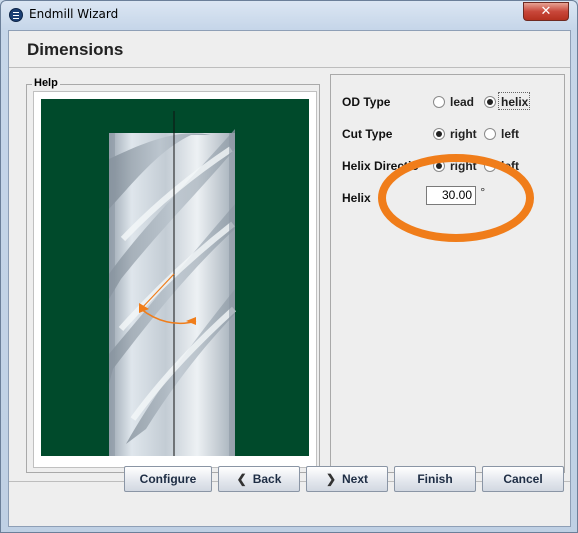  What do you see at coordinates (439, 102) in the screenshot?
I see `od-type-lead-radio` at bounding box center [439, 102].